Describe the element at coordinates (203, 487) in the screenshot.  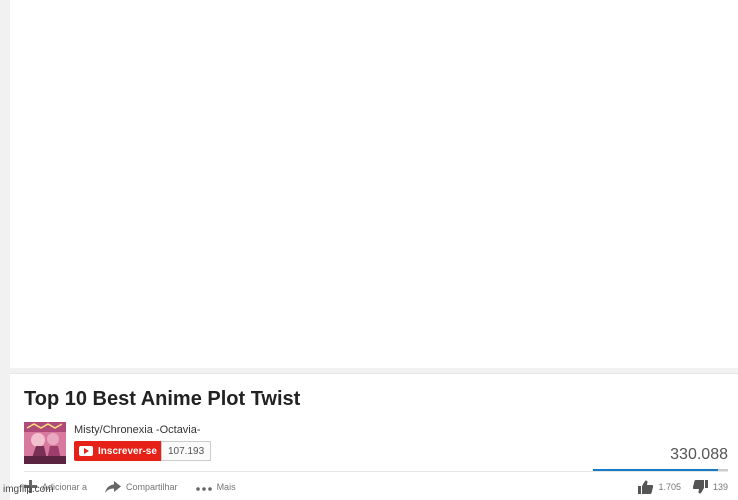
I see `more-dots-icon` at that location.